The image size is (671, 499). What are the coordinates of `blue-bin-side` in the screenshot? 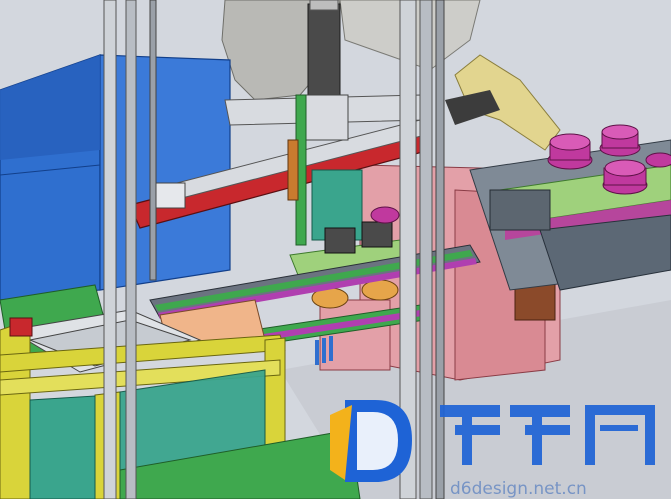 It's located at (165, 172).